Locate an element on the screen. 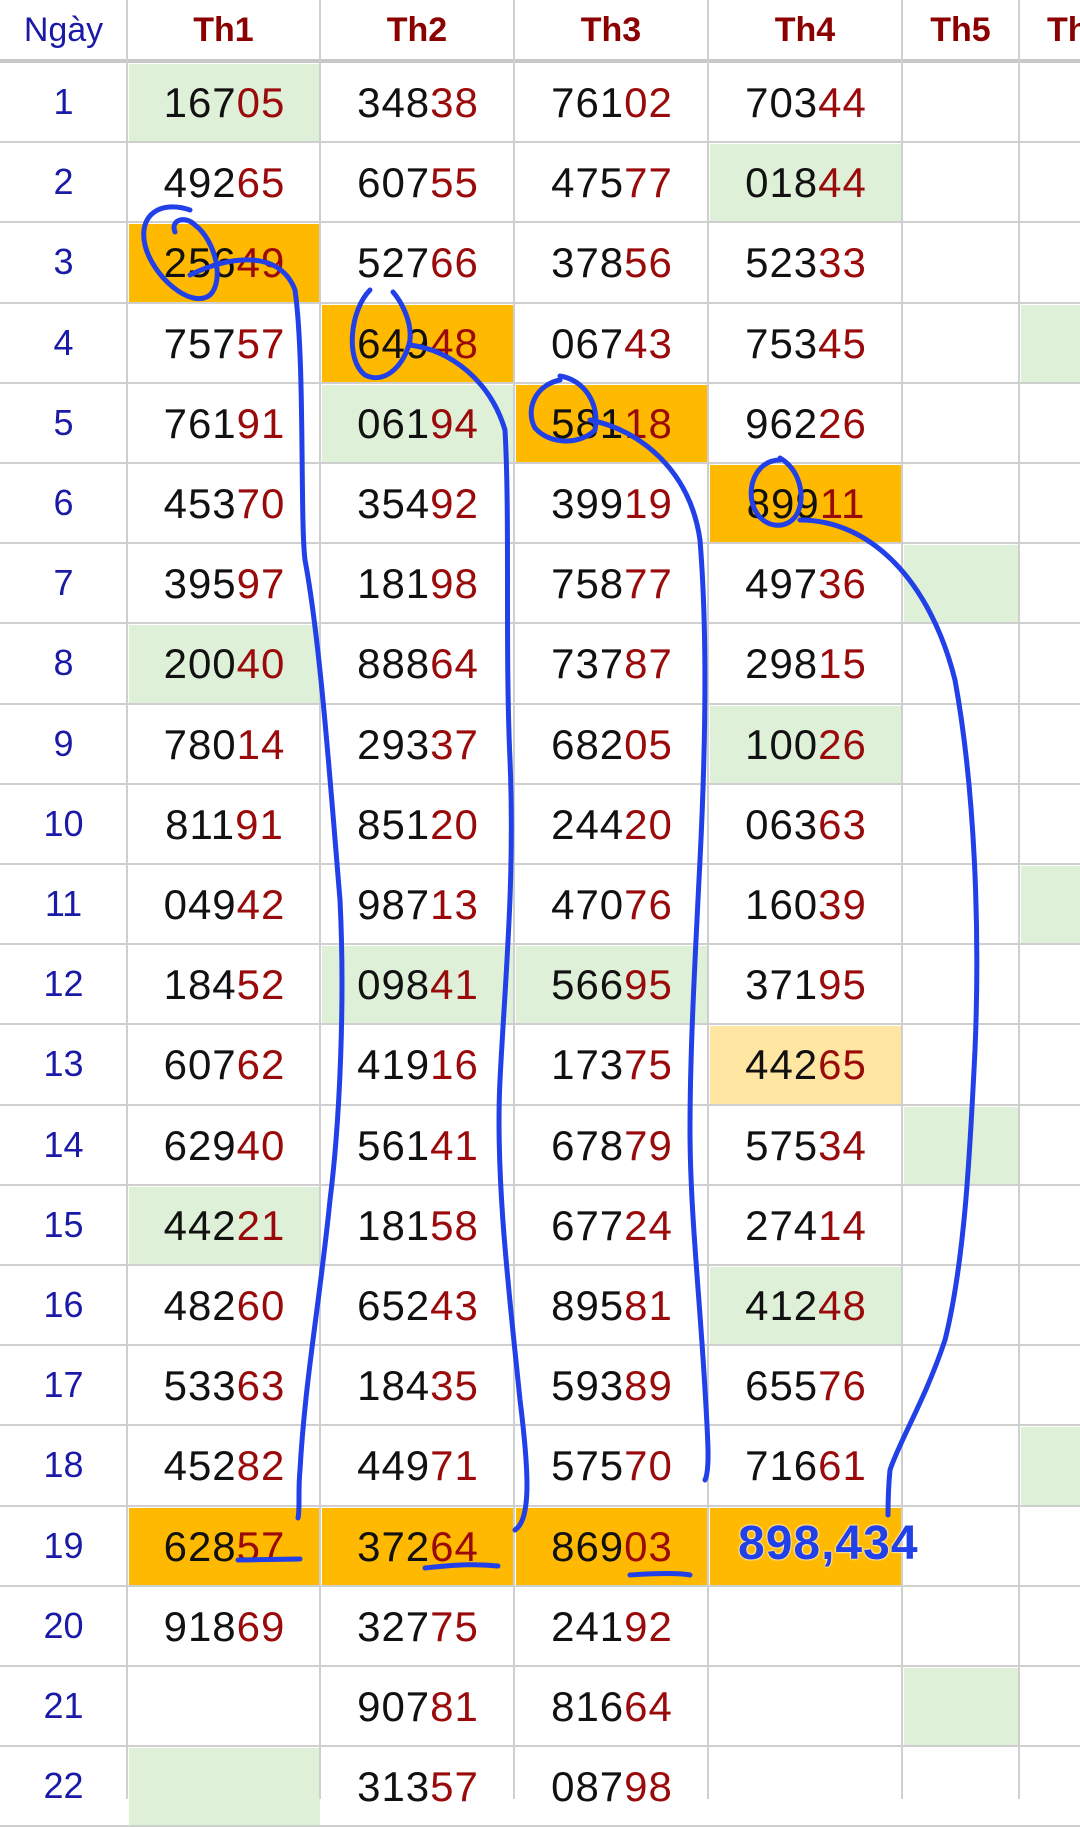 Image resolution: width=1080 pixels, height=1827 pixels. result-tail-digits: 75 is located at coordinates (454, 1626).